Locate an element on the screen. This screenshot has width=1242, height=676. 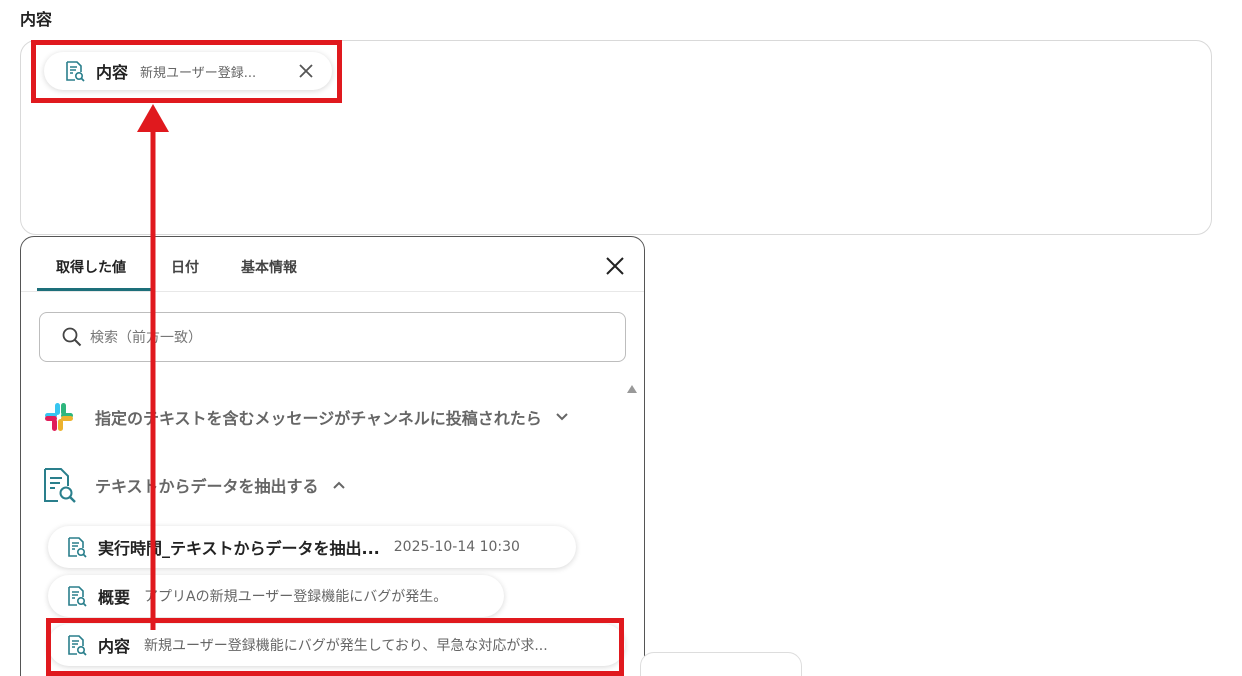
highlight-box-target is located at coordinates (186, 71).